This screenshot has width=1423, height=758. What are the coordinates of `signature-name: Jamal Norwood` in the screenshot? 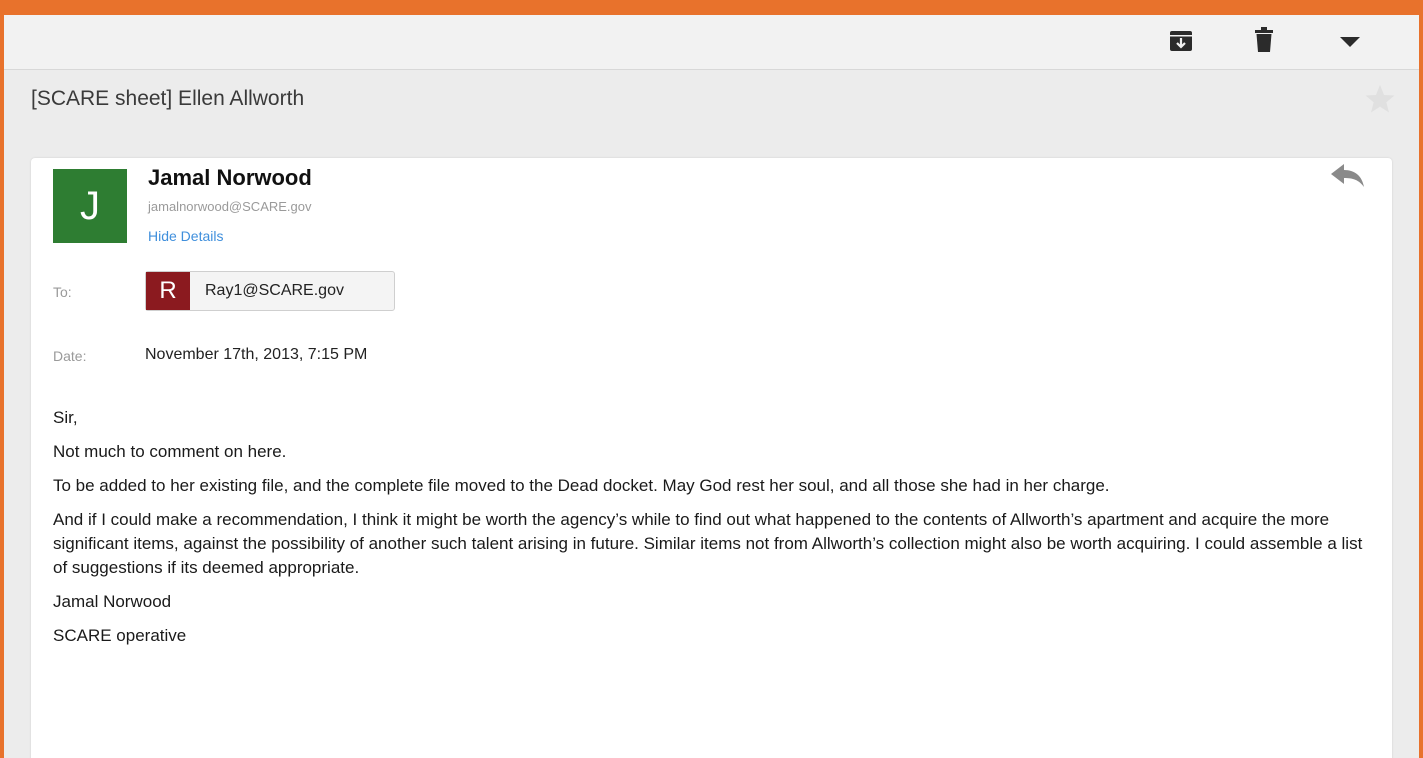 It's located at (112, 601).